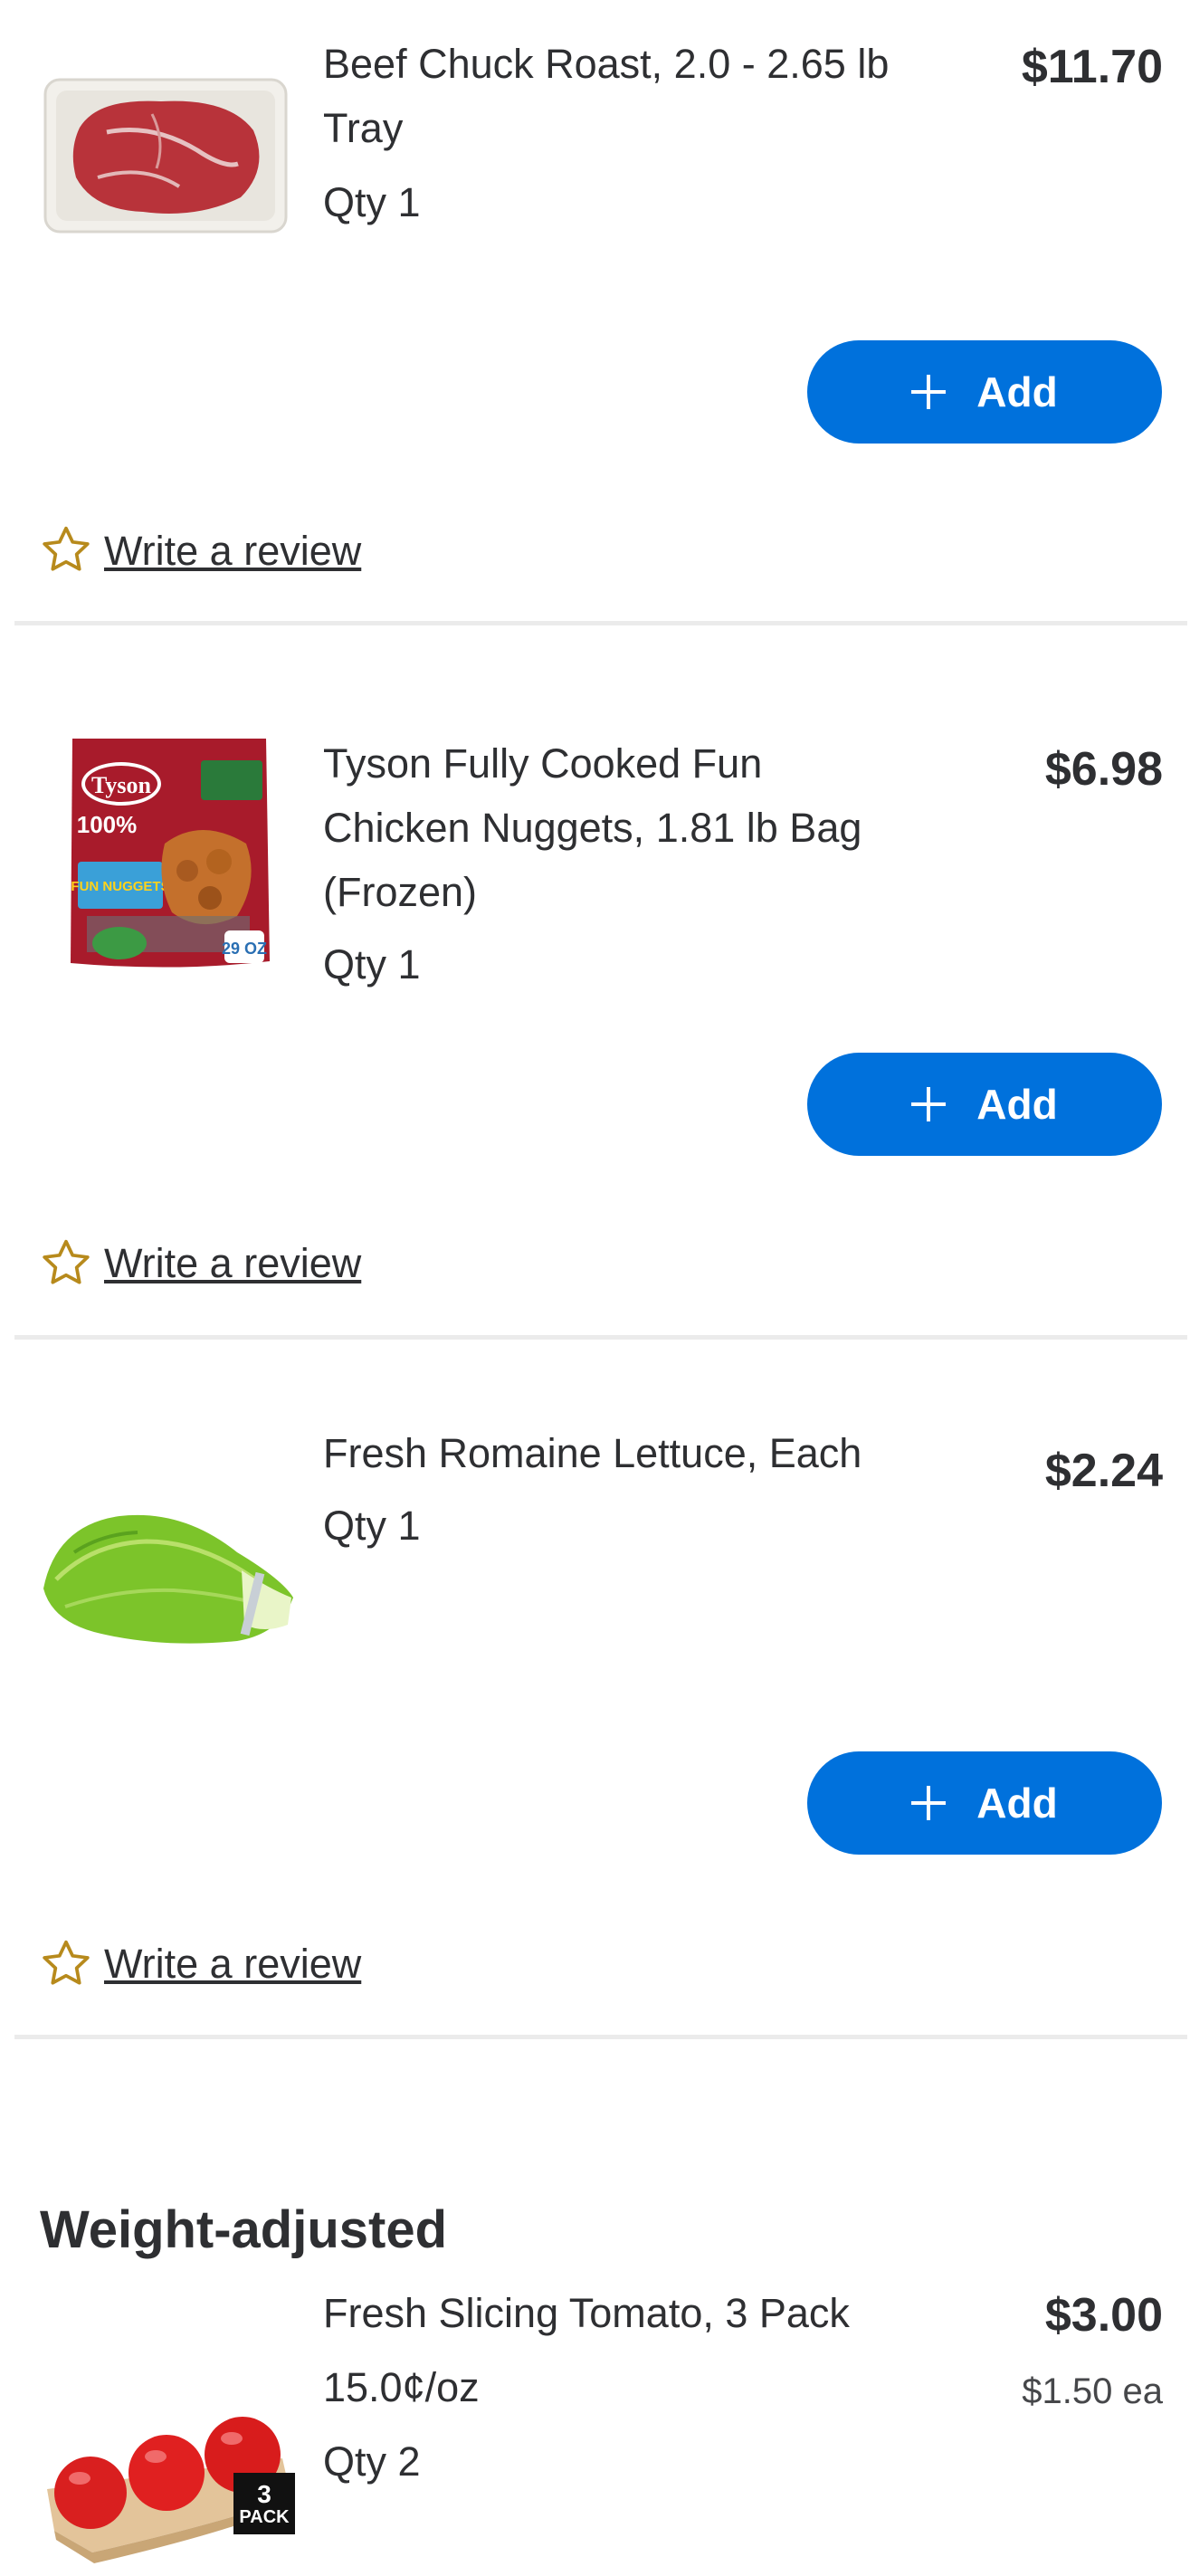  I want to click on item-price: $2.24, so click(1103, 1471).